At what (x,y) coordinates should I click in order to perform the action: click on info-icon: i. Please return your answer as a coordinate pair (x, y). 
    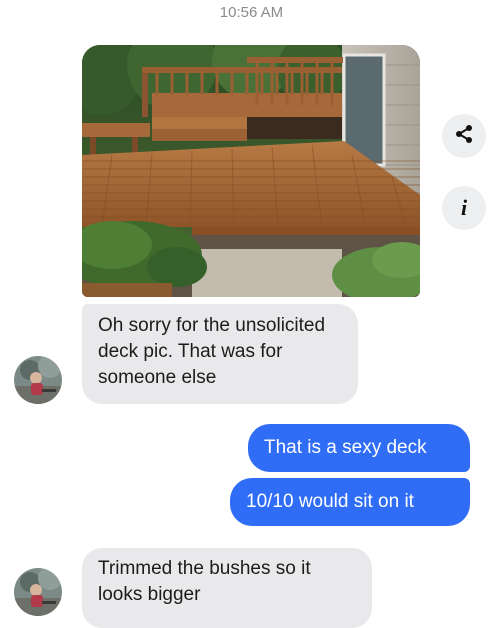
    Looking at the image, I should click on (464, 207).